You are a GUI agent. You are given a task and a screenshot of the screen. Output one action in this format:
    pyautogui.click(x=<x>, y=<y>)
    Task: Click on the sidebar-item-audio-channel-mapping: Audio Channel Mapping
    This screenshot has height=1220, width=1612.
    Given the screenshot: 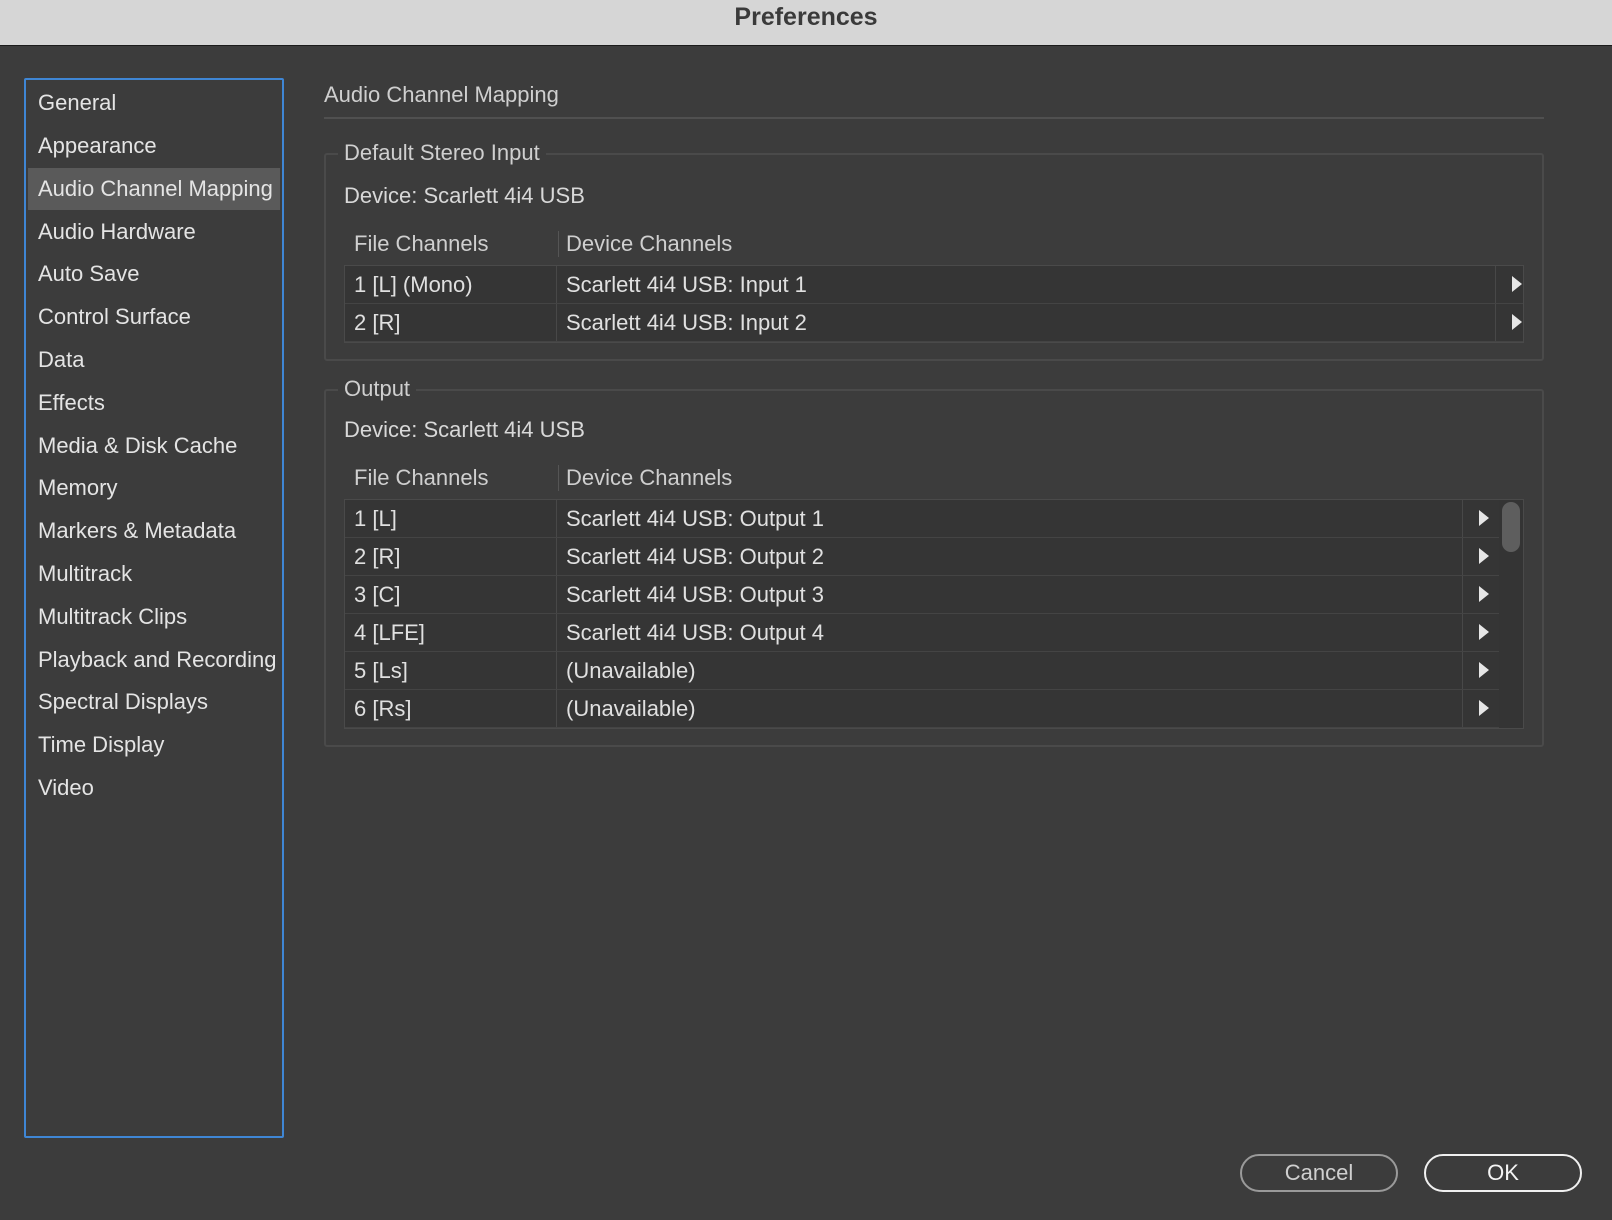 What is the action you would take?
    pyautogui.click(x=154, y=189)
    